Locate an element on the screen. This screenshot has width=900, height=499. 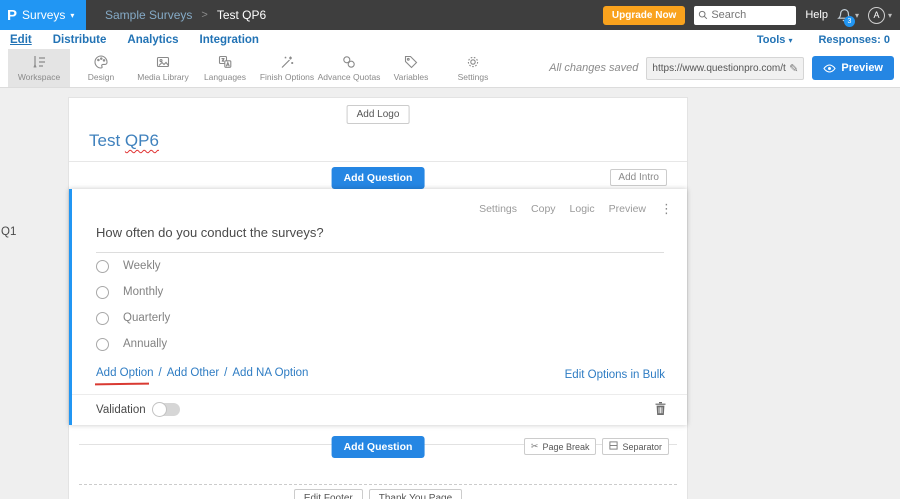
toolbar-tab-workspace: Workspace is located at coordinates (39, 68).